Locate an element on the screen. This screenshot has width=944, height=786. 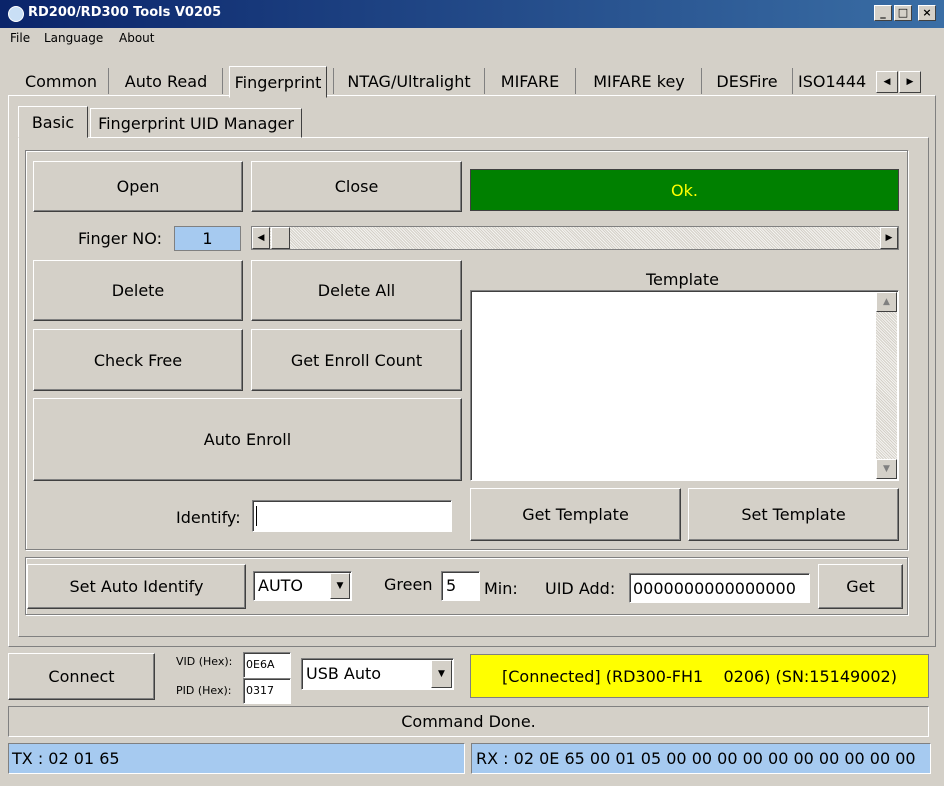
text-cursor is located at coordinates (256, 516).